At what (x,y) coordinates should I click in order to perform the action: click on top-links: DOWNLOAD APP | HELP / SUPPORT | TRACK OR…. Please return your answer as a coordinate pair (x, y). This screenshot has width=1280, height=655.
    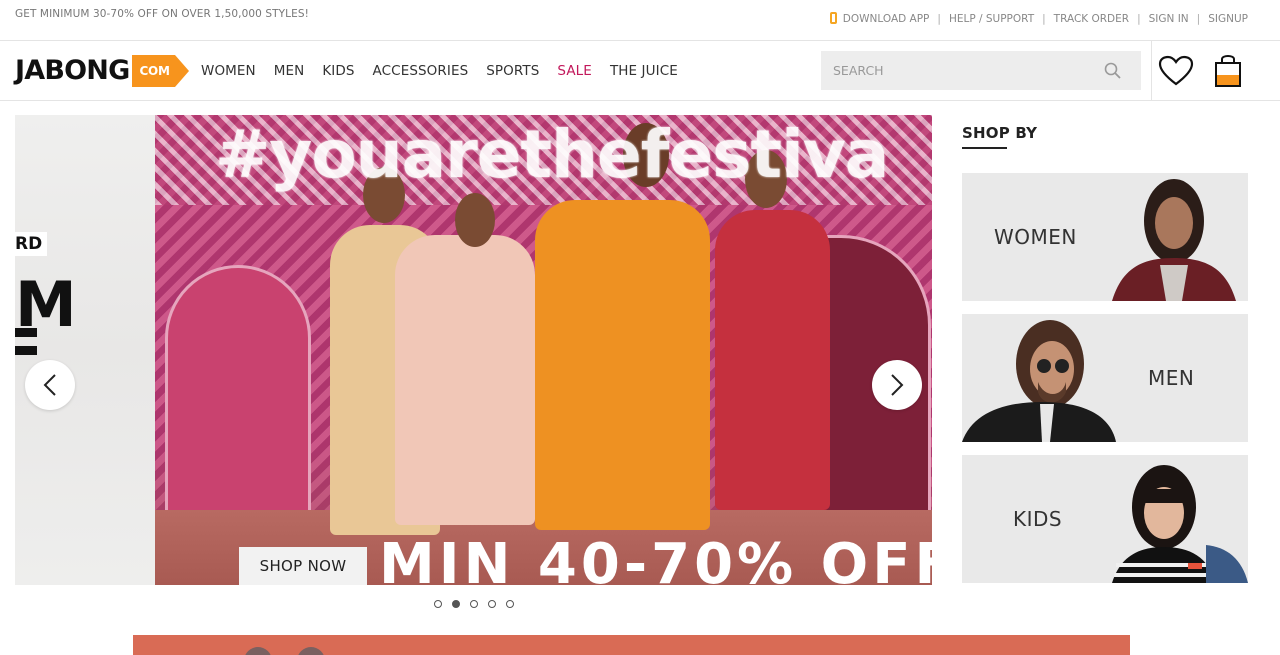
    Looking at the image, I should click on (1038, 18).